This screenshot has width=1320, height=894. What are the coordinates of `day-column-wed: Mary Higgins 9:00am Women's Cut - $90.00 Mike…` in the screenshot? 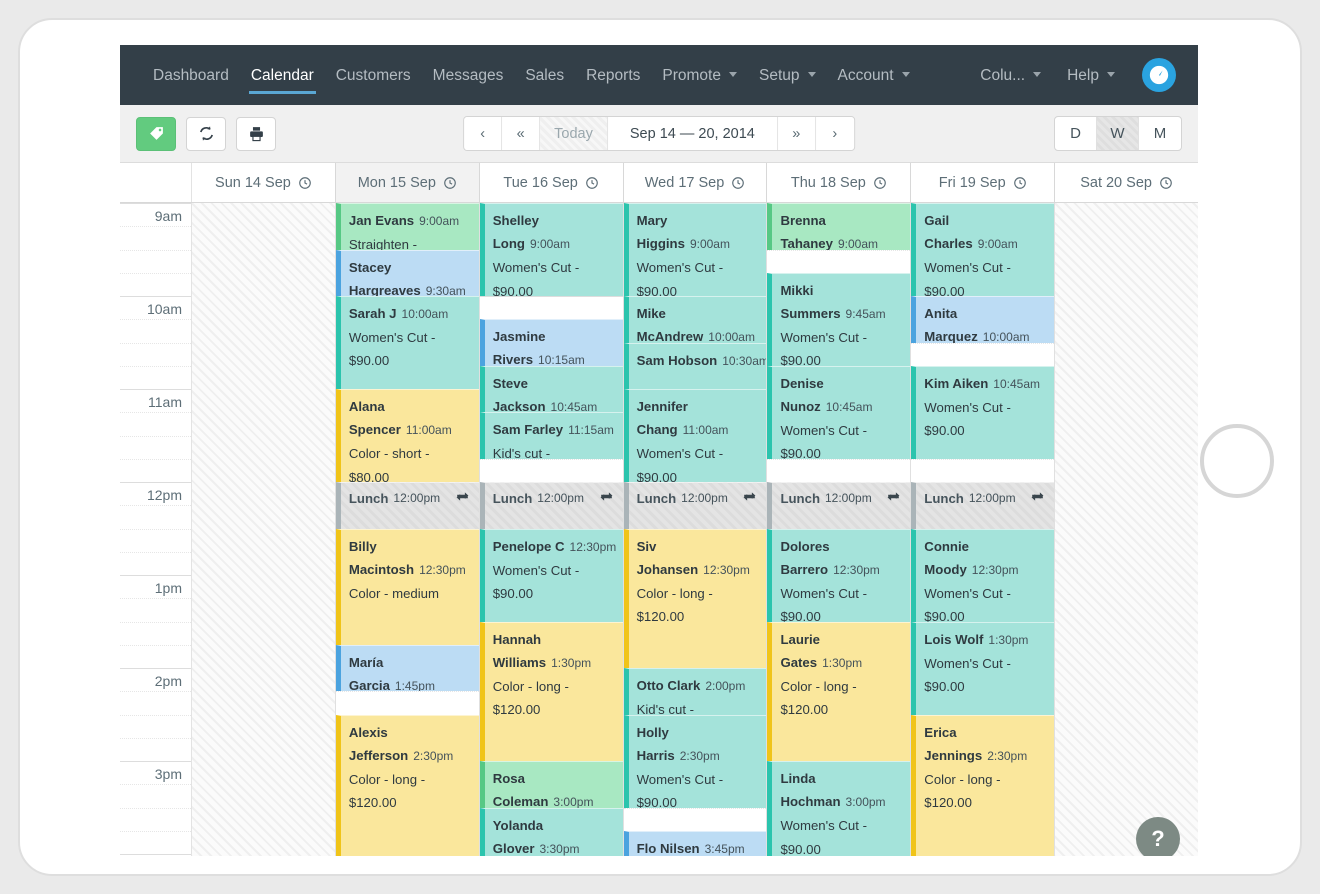 It's located at (695, 529).